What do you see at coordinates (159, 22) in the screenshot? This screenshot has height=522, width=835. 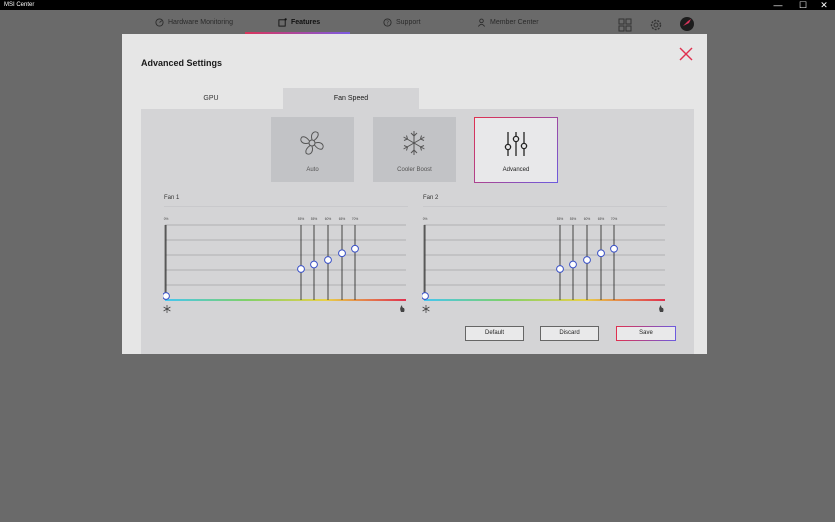 I see `gauge-icon` at bounding box center [159, 22].